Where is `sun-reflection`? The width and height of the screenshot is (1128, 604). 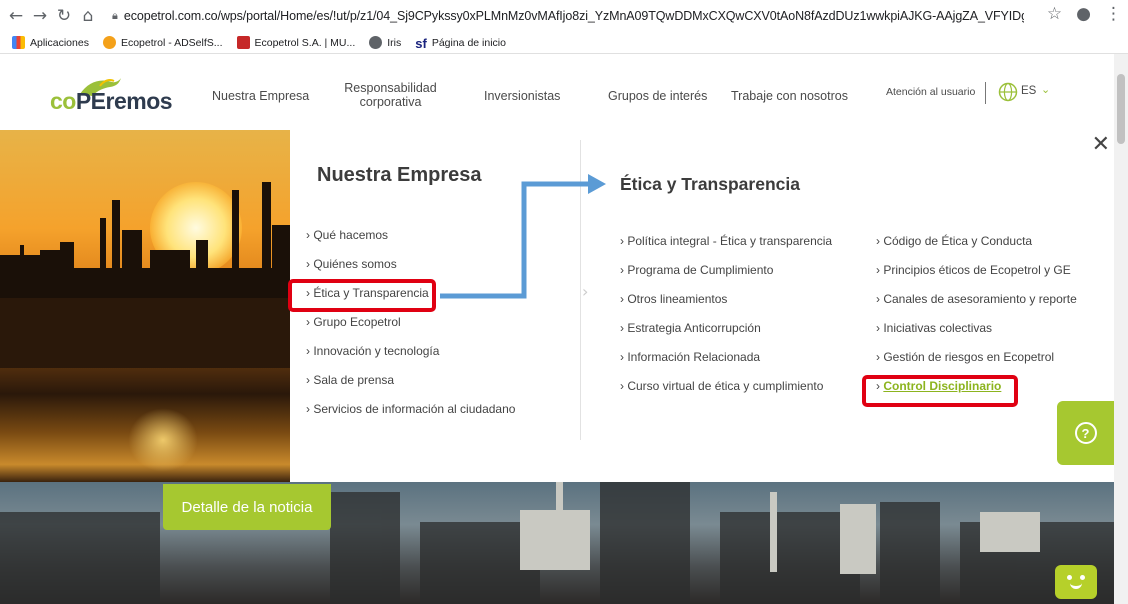
sun-reflection is located at coordinates (163, 440).